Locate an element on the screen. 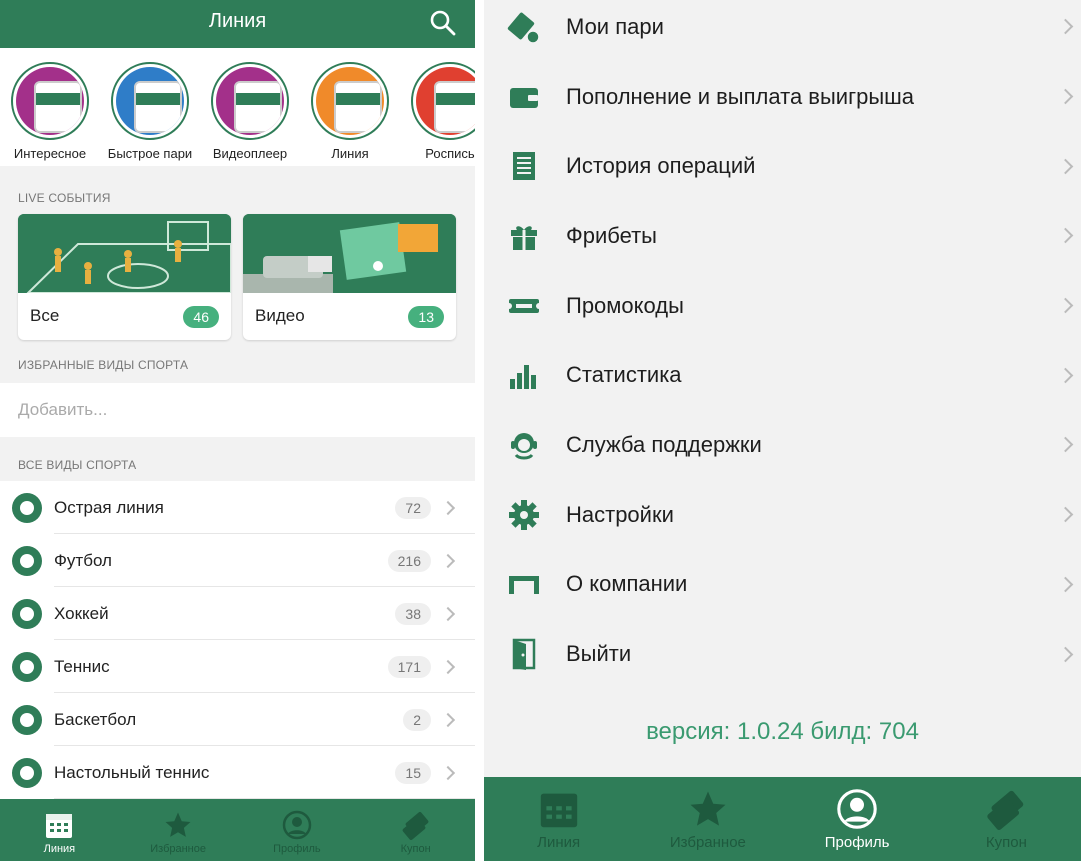  logout-icon is located at coordinates (524, 654).